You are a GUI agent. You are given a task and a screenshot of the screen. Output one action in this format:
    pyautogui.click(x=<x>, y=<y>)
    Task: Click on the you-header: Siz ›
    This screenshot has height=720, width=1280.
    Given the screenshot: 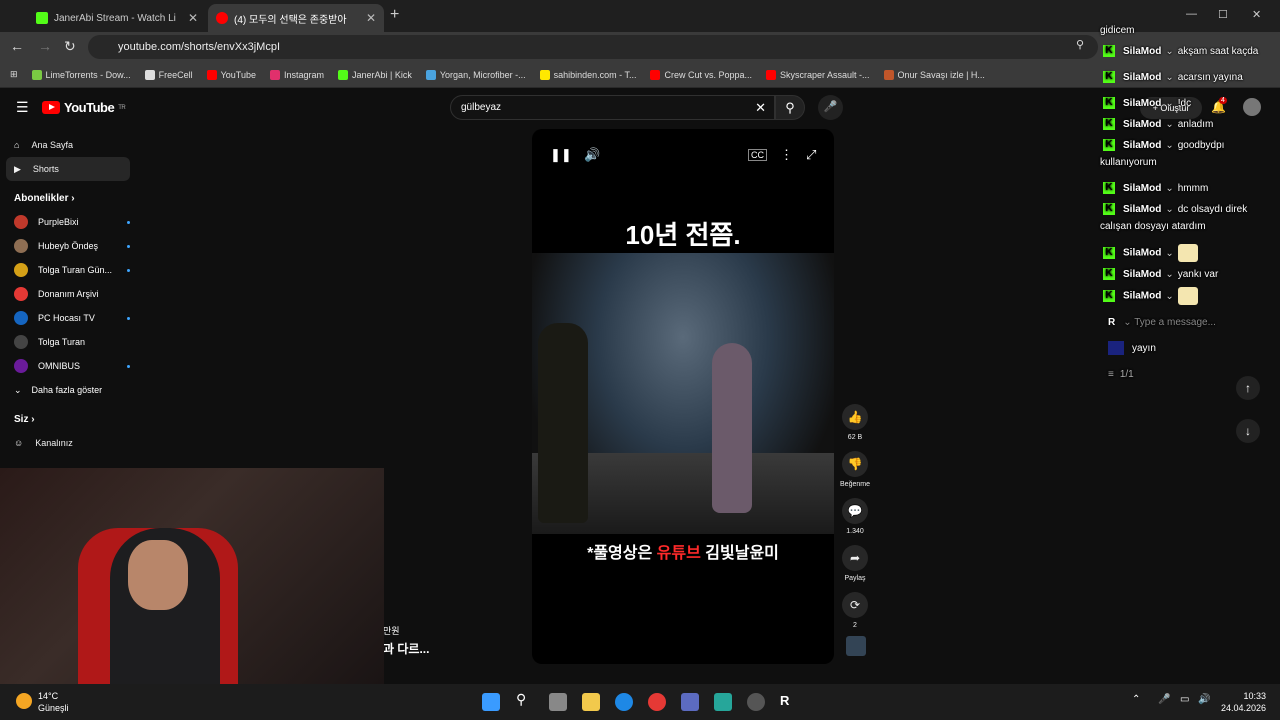 What is the action you would take?
    pyautogui.click(x=68, y=419)
    